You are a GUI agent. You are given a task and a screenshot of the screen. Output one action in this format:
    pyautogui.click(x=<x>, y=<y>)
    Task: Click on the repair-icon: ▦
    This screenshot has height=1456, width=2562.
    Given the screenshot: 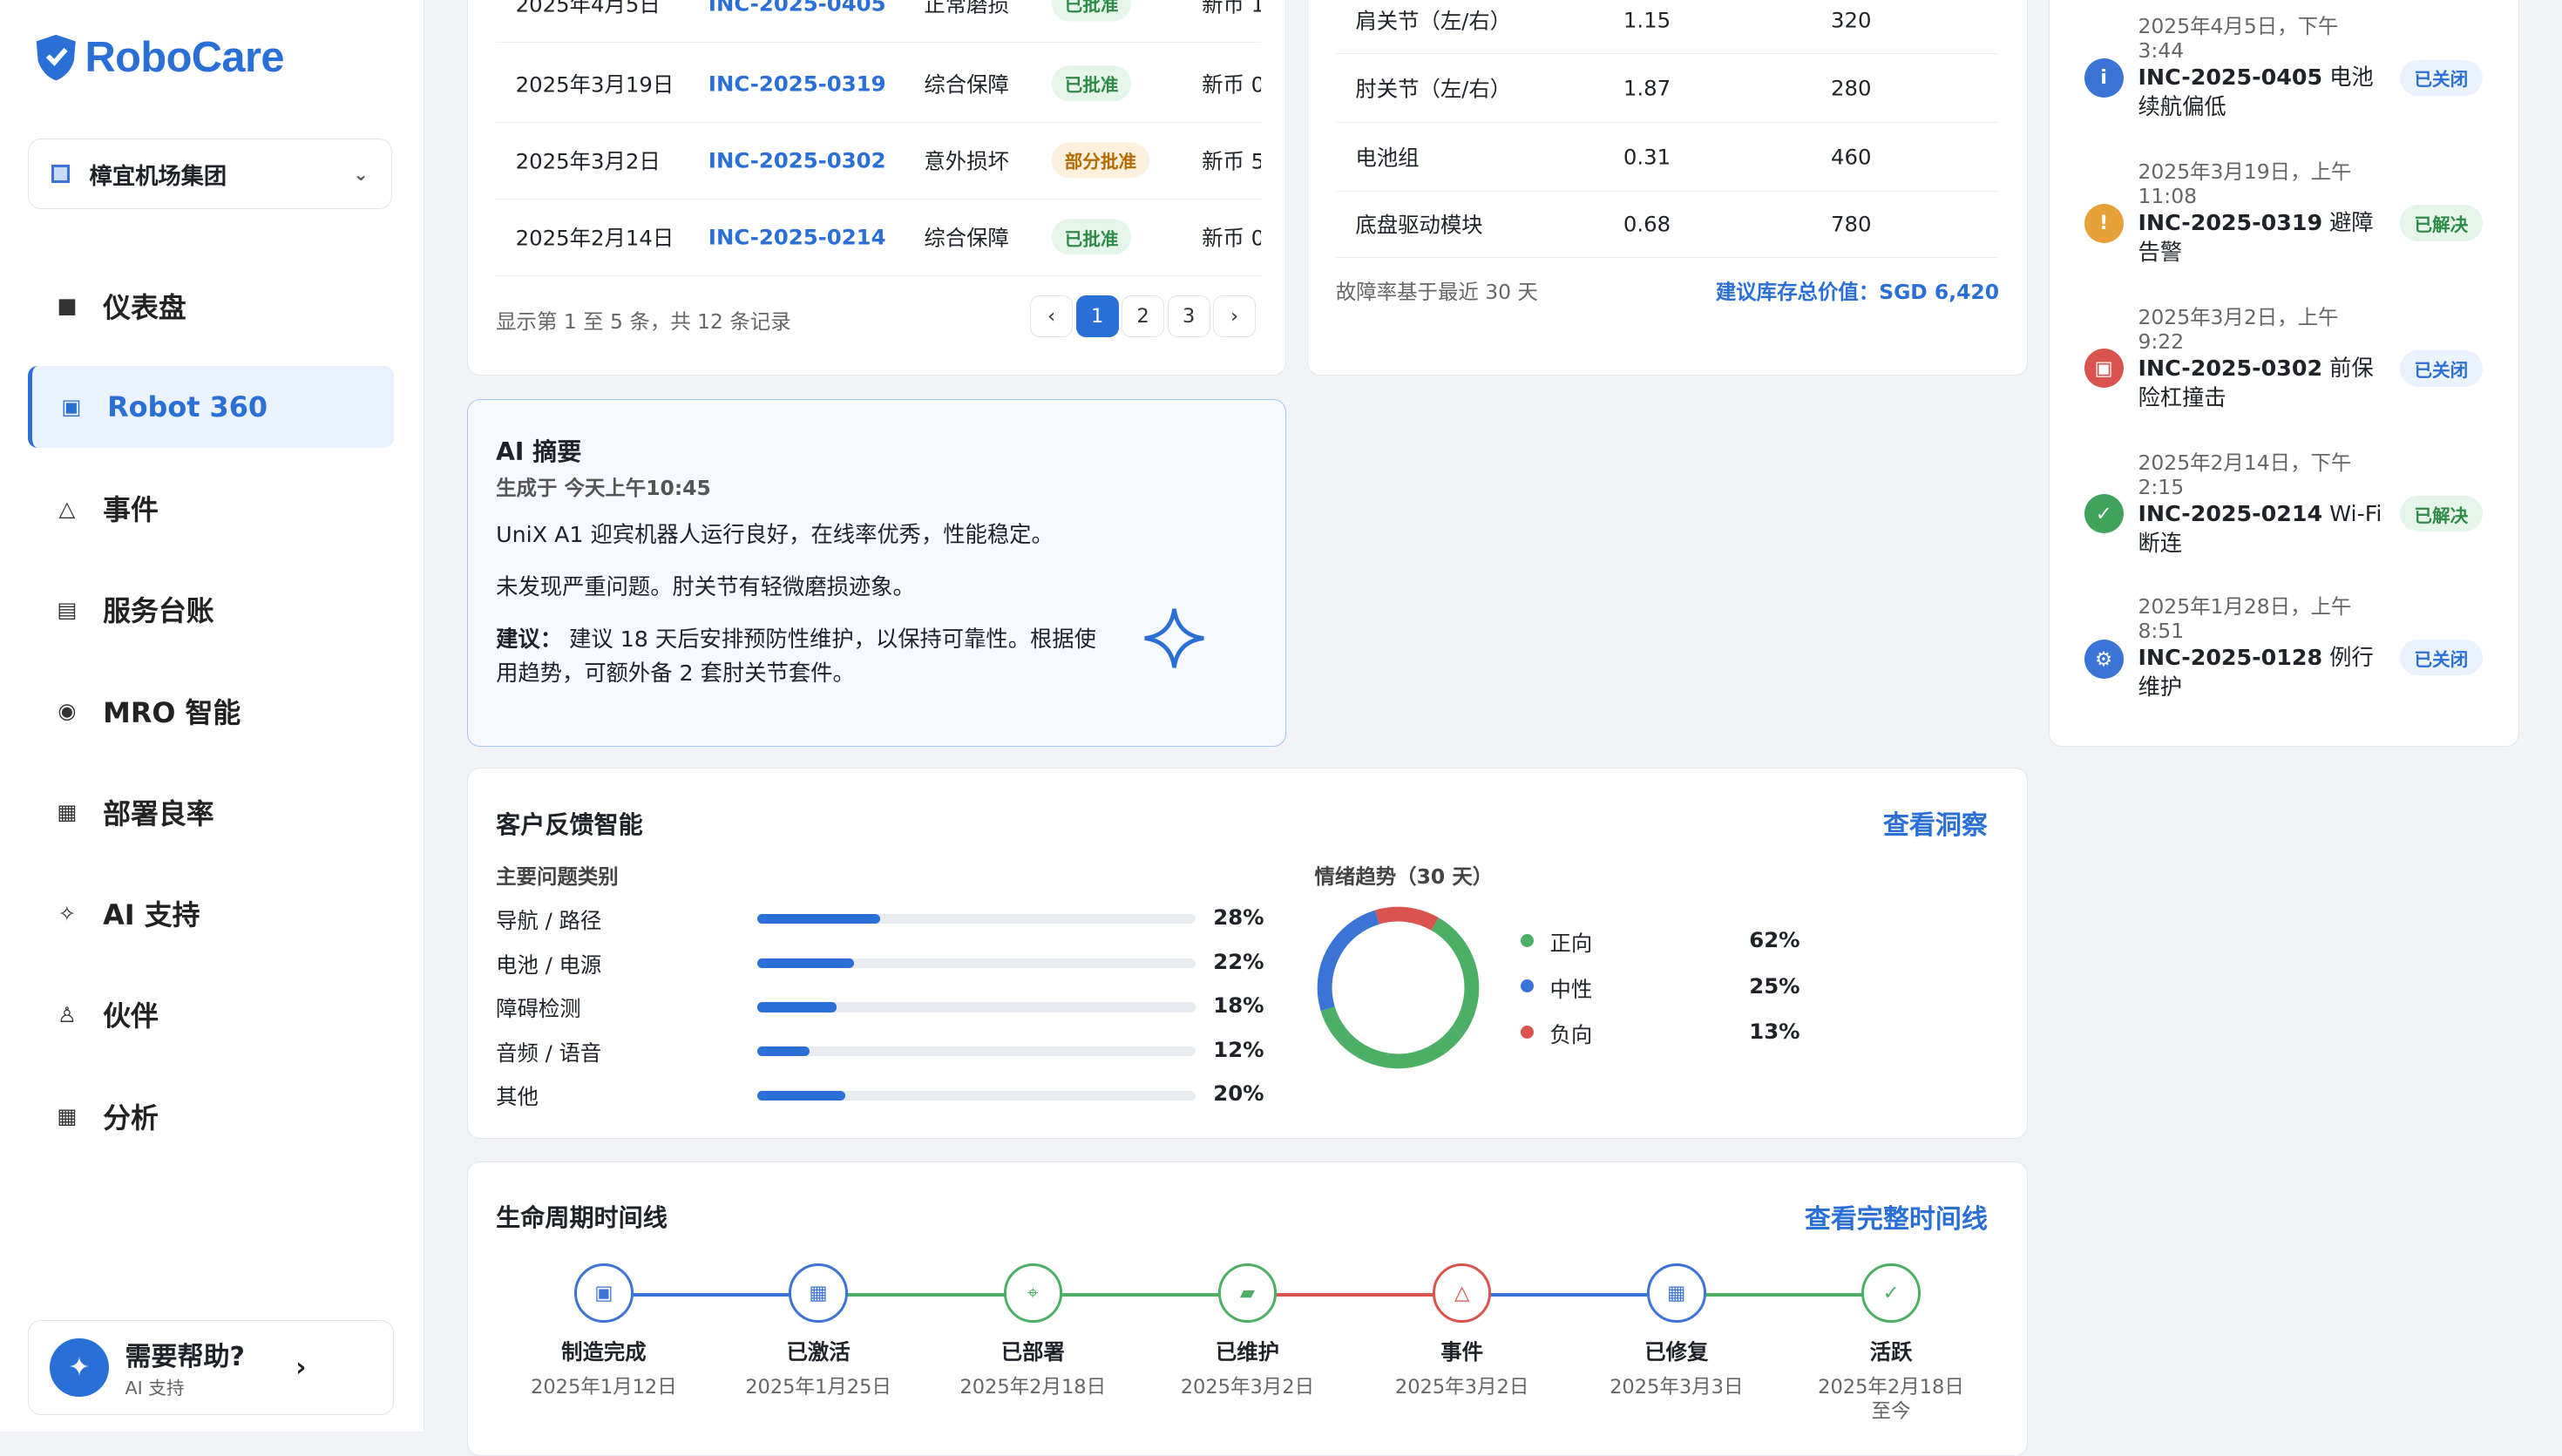 What is the action you would take?
    pyautogui.click(x=1676, y=1293)
    